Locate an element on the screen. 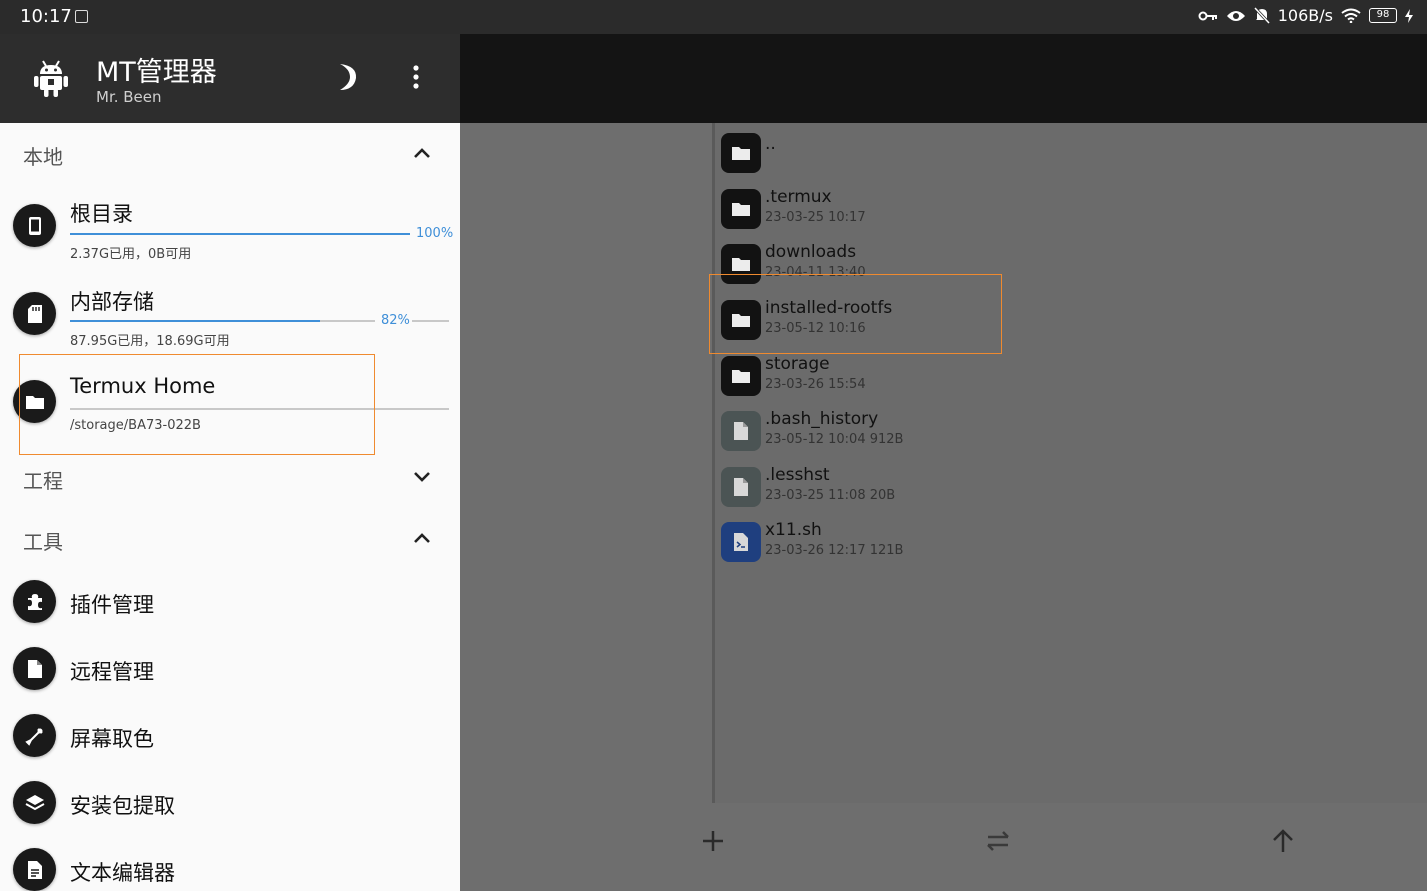 The width and height of the screenshot is (1427, 891). file-name: storage is located at coordinates (797, 364).